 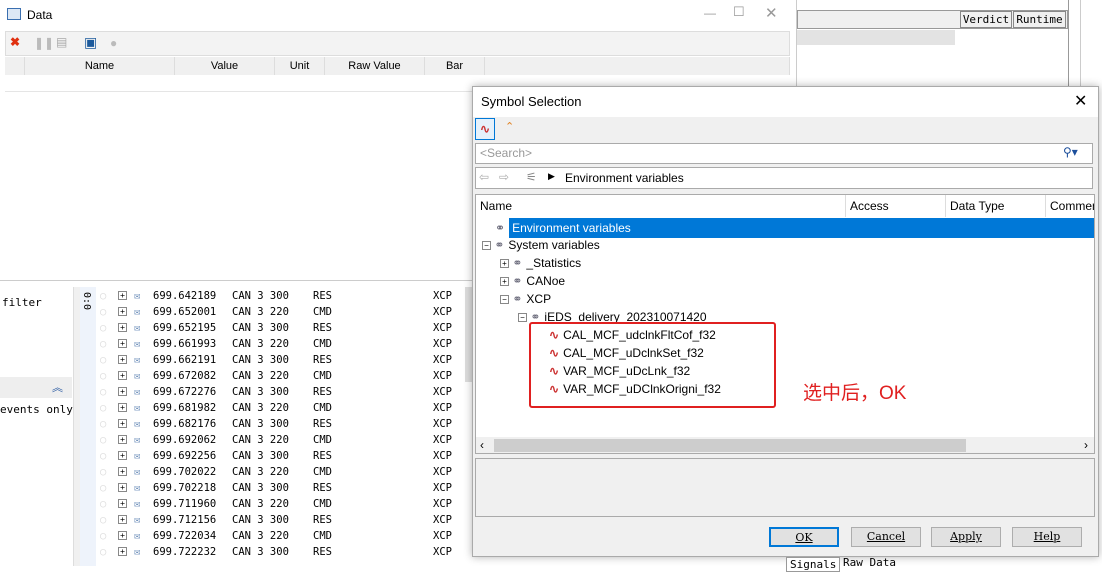 I want to click on ok-button: OK, so click(x=804, y=537).